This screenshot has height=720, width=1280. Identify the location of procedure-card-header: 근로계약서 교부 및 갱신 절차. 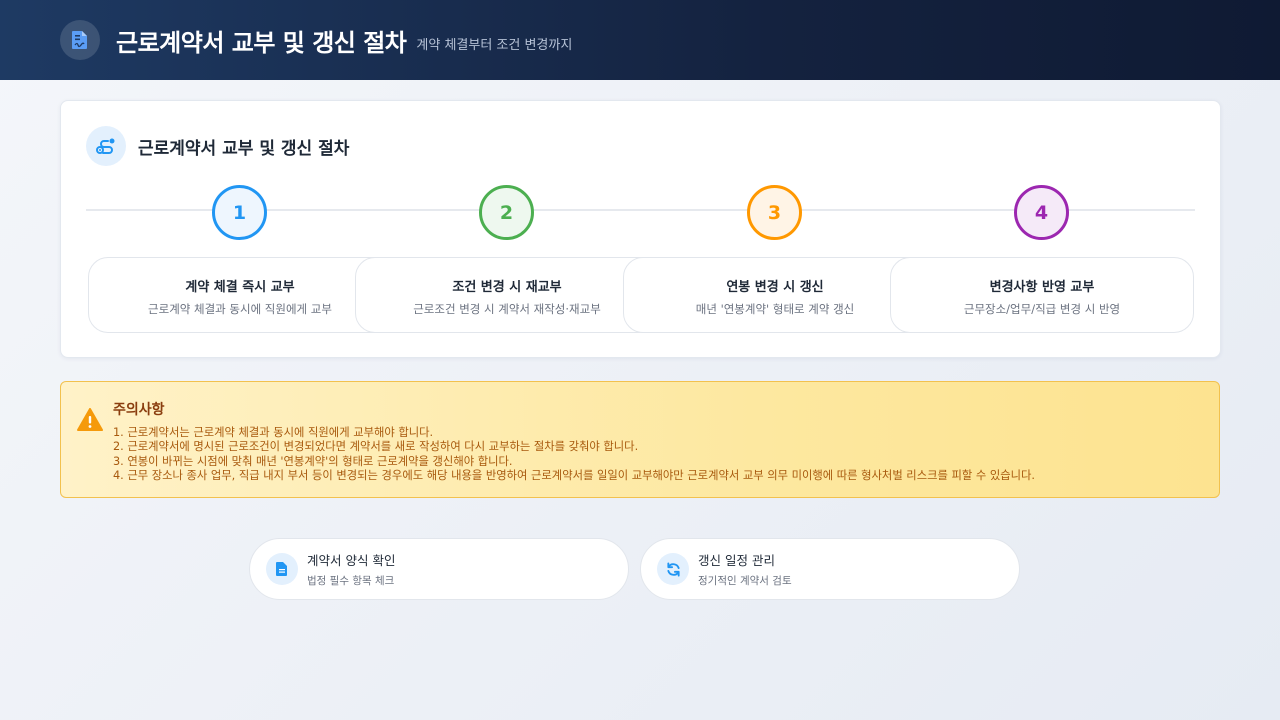
(217, 146).